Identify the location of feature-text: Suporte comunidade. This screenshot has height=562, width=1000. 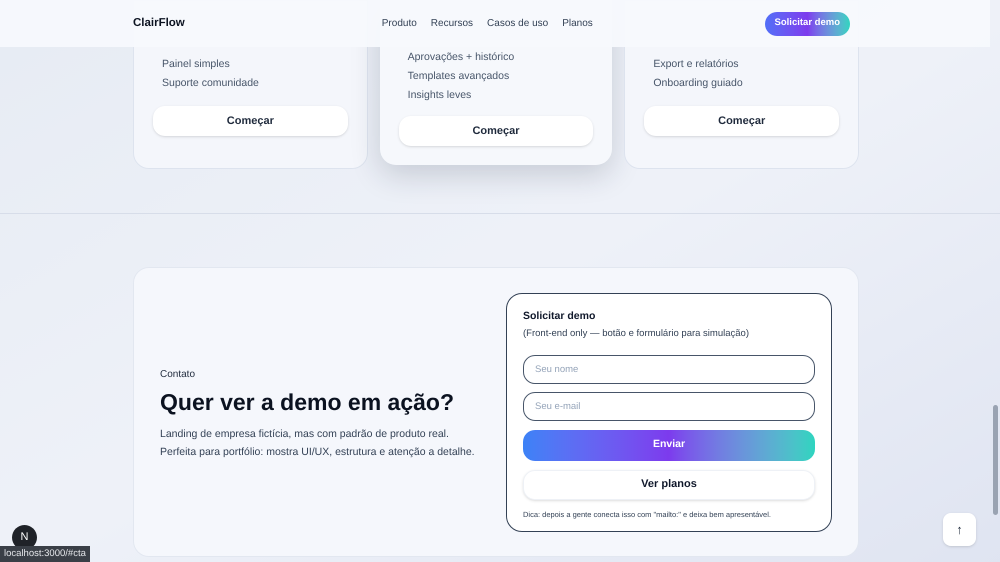
(210, 83).